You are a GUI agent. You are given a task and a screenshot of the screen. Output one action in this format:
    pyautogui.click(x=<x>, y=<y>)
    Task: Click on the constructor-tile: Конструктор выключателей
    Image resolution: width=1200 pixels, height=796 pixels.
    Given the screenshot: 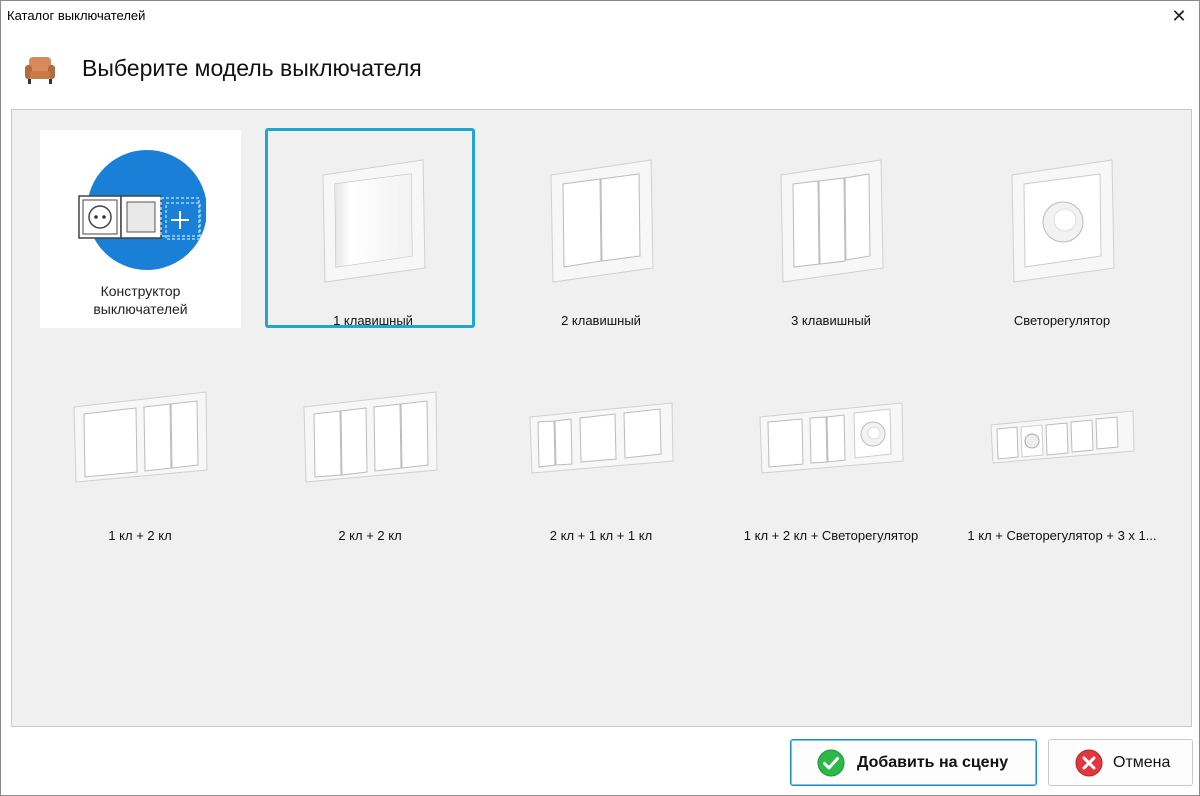 What is the action you would take?
    pyautogui.click(x=140, y=229)
    